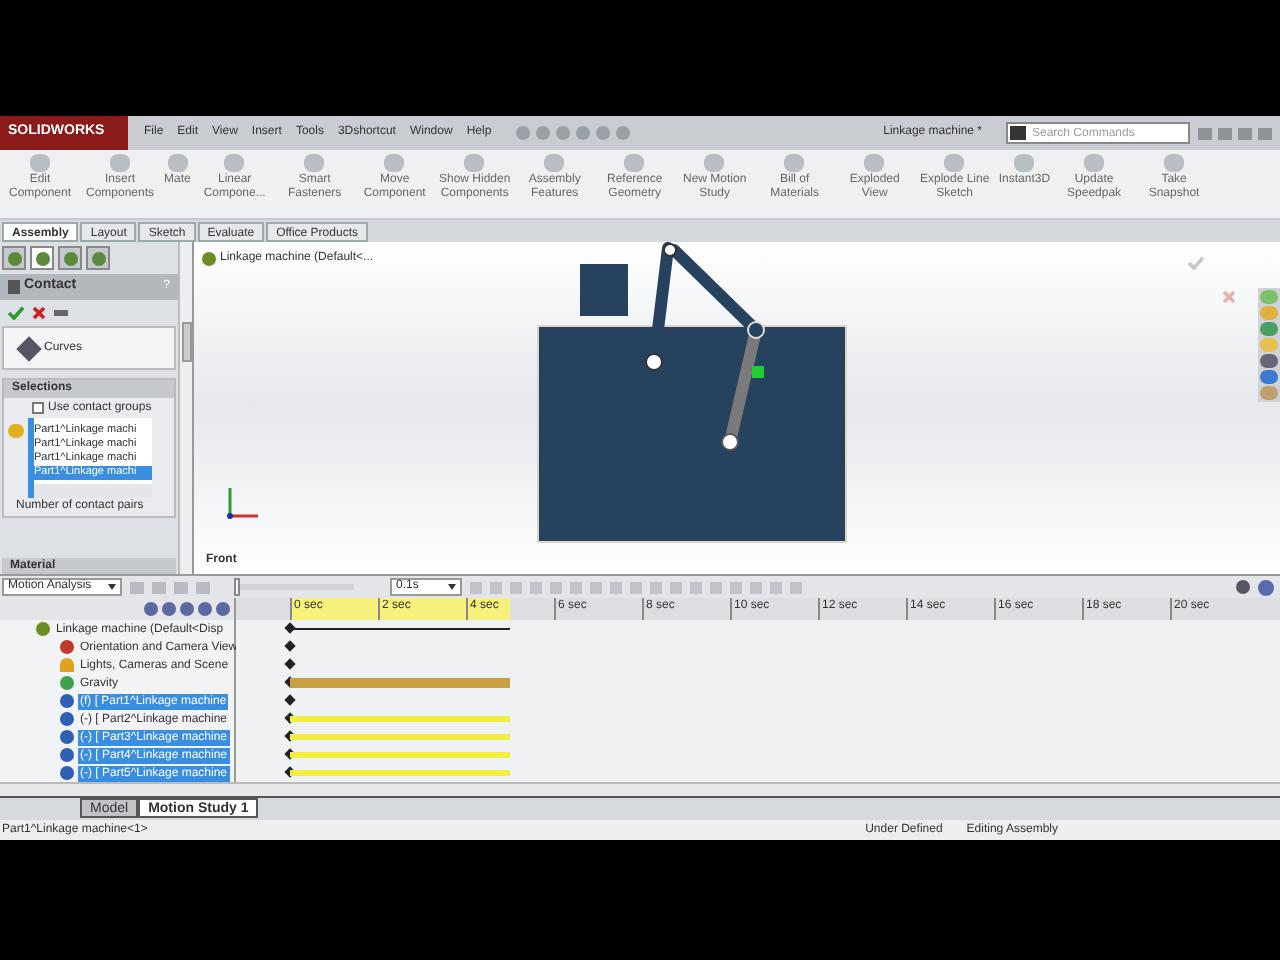 Image resolution: width=1280 pixels, height=960 pixels. Describe the element at coordinates (604, 290) in the screenshot. I see `block-part` at that location.